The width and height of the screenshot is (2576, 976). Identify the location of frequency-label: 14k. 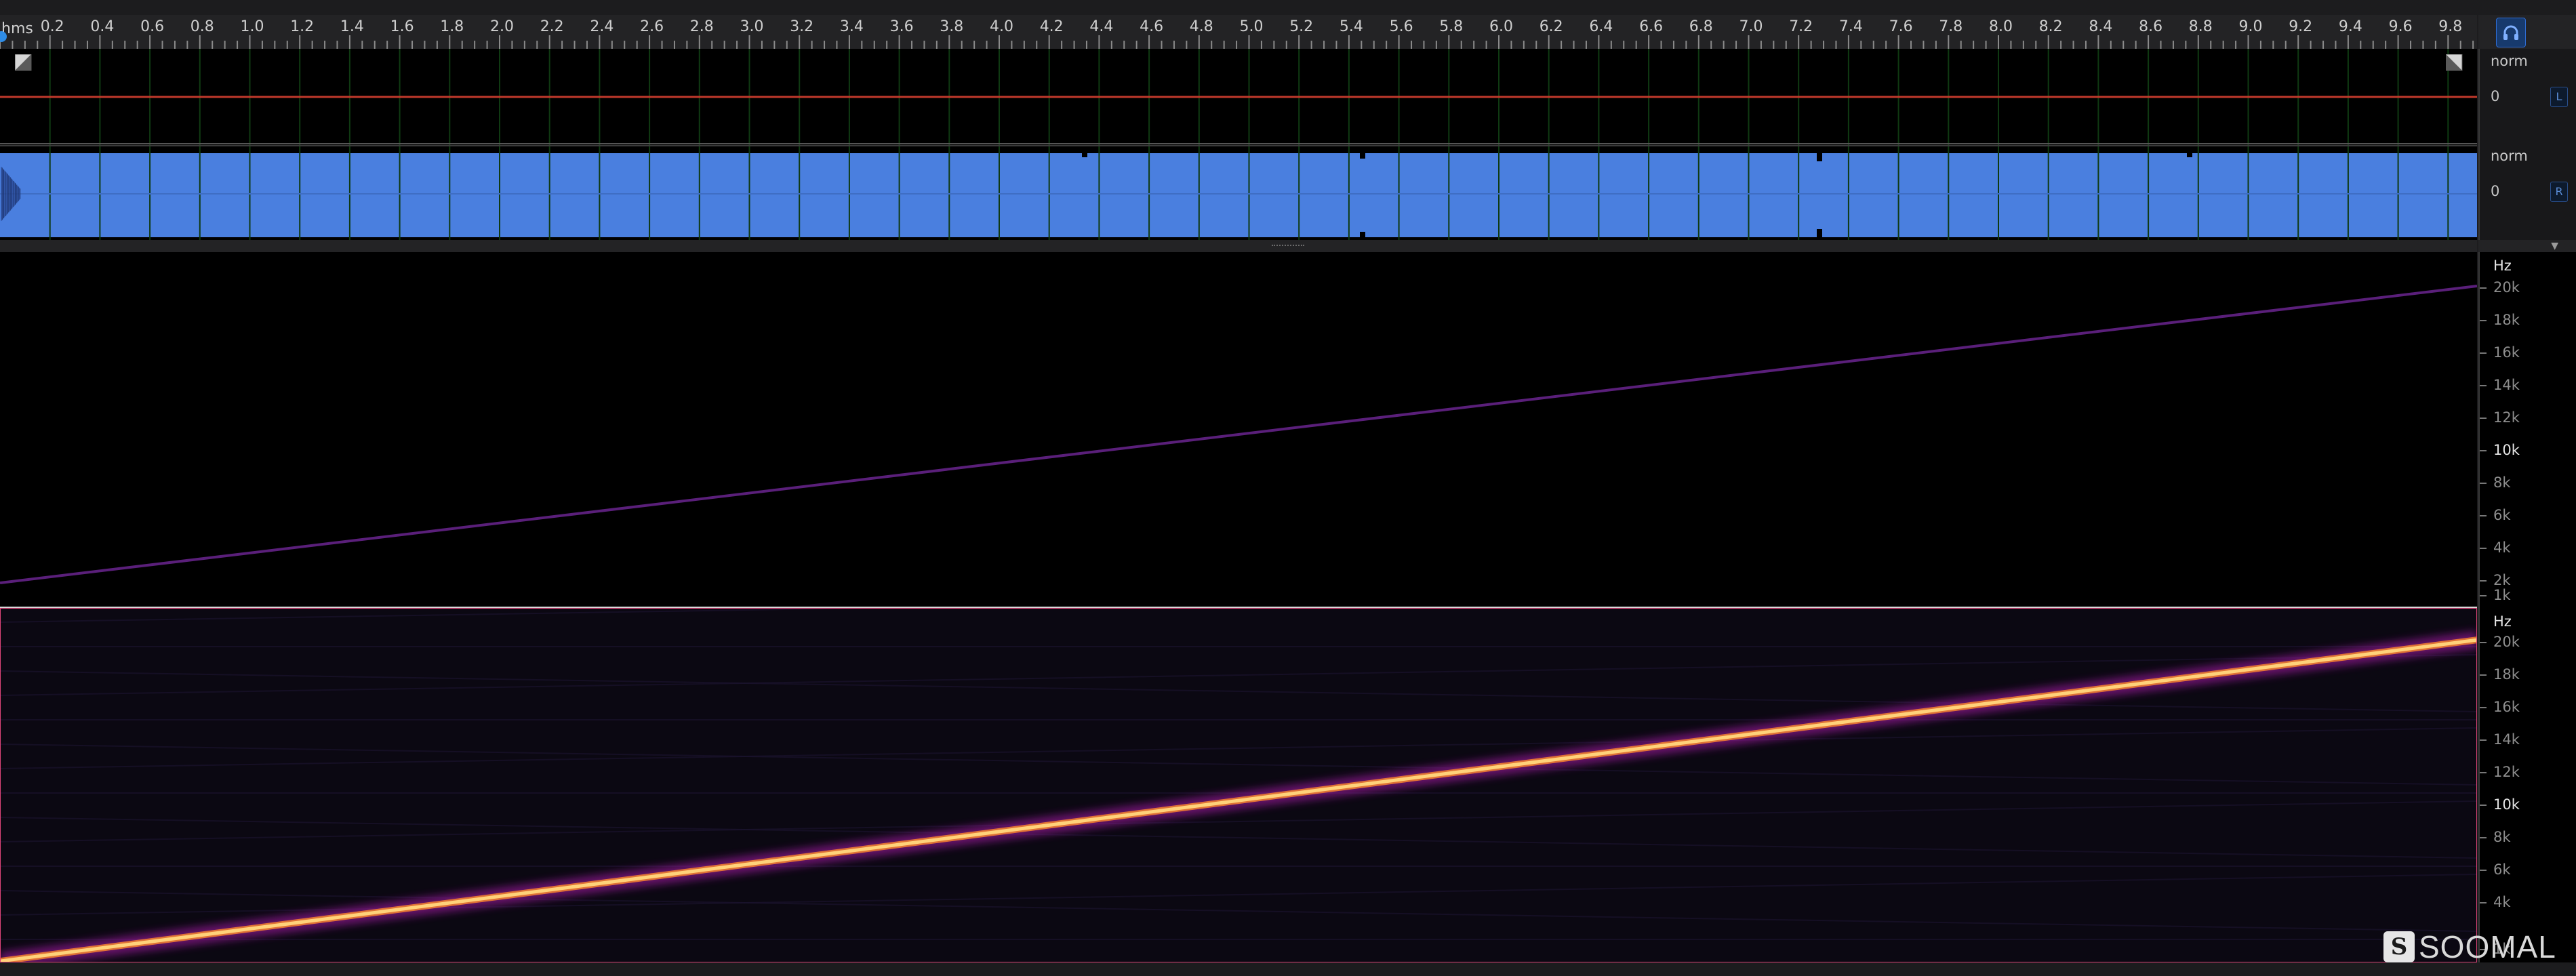
(2506, 385).